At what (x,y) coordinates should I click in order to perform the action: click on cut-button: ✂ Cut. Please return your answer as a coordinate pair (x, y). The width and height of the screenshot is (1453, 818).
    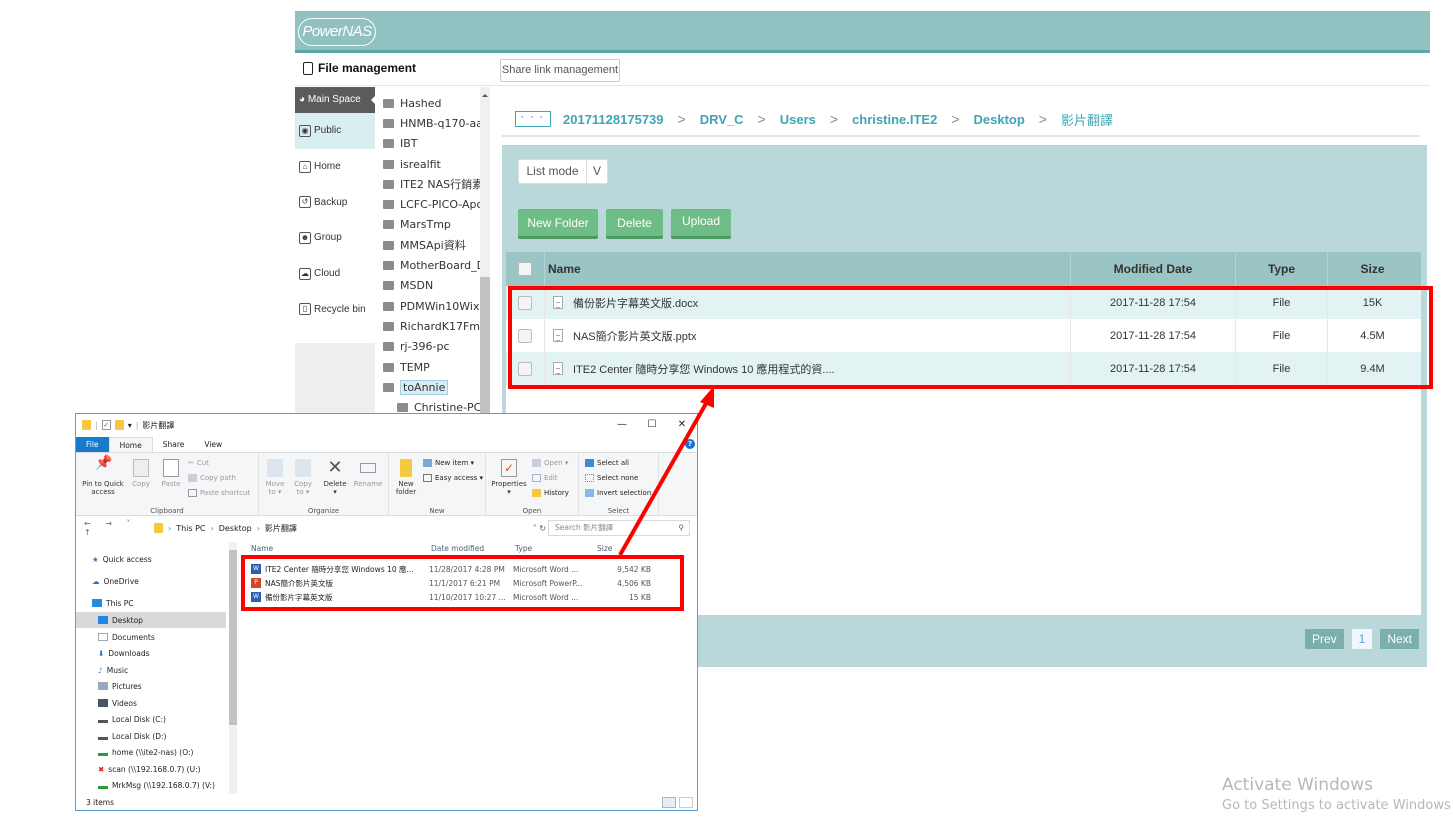
    Looking at the image, I should click on (198, 463).